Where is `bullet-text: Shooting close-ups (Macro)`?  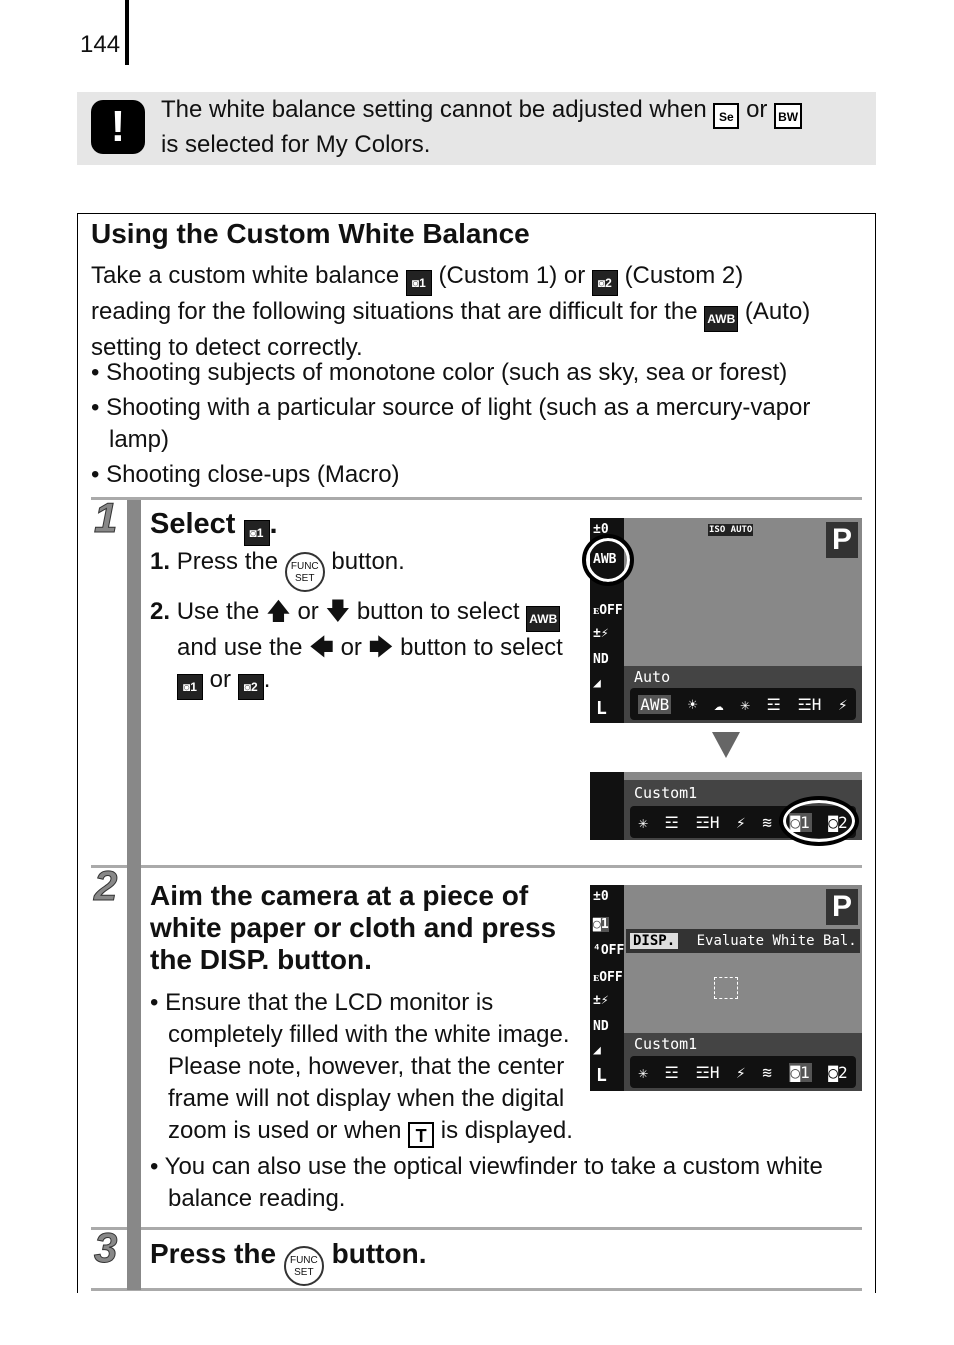
bullet-text: Shooting close-ups (Macro) is located at coordinates (253, 474).